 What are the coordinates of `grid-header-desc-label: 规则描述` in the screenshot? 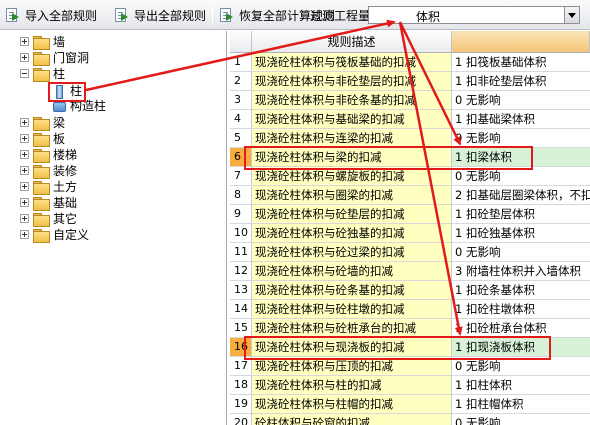 It's located at (351, 42).